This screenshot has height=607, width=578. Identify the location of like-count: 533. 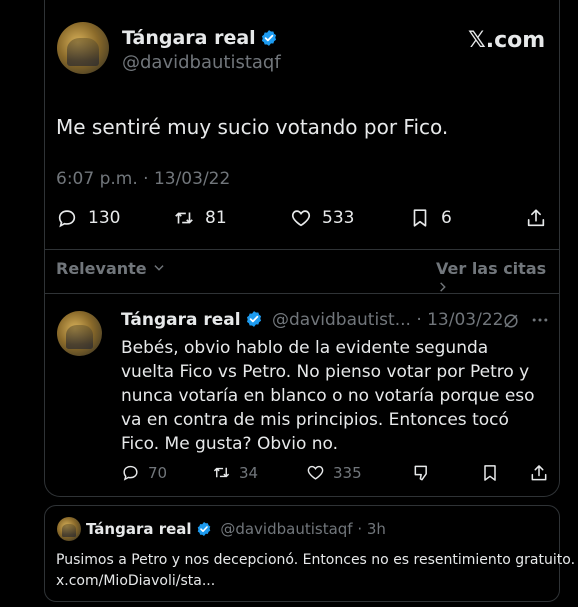
(338, 218).